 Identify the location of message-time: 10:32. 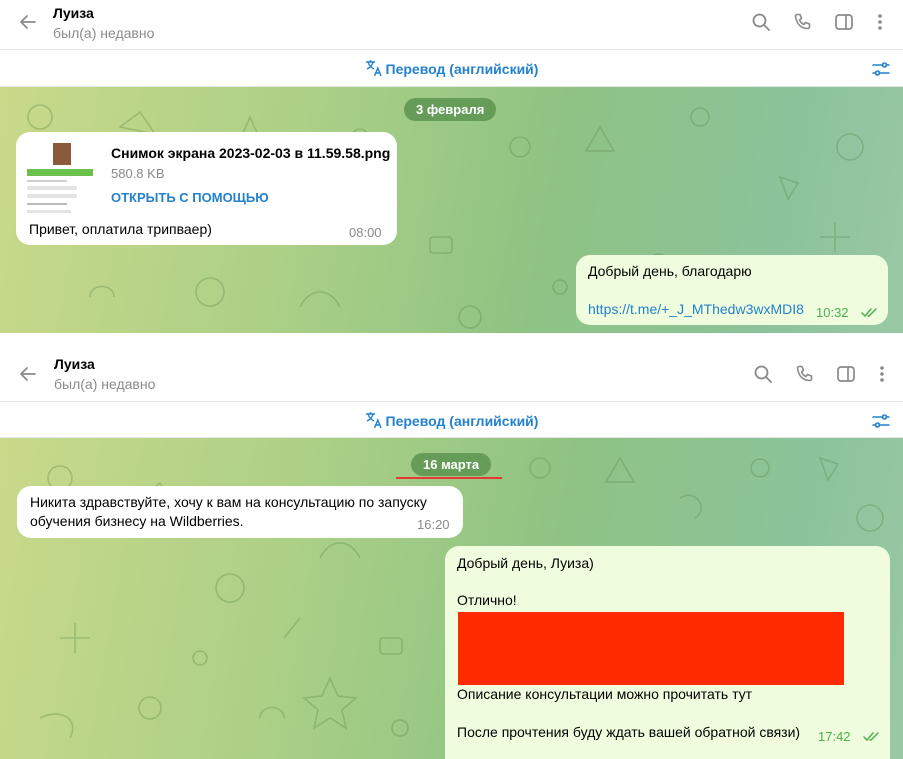
(832, 312).